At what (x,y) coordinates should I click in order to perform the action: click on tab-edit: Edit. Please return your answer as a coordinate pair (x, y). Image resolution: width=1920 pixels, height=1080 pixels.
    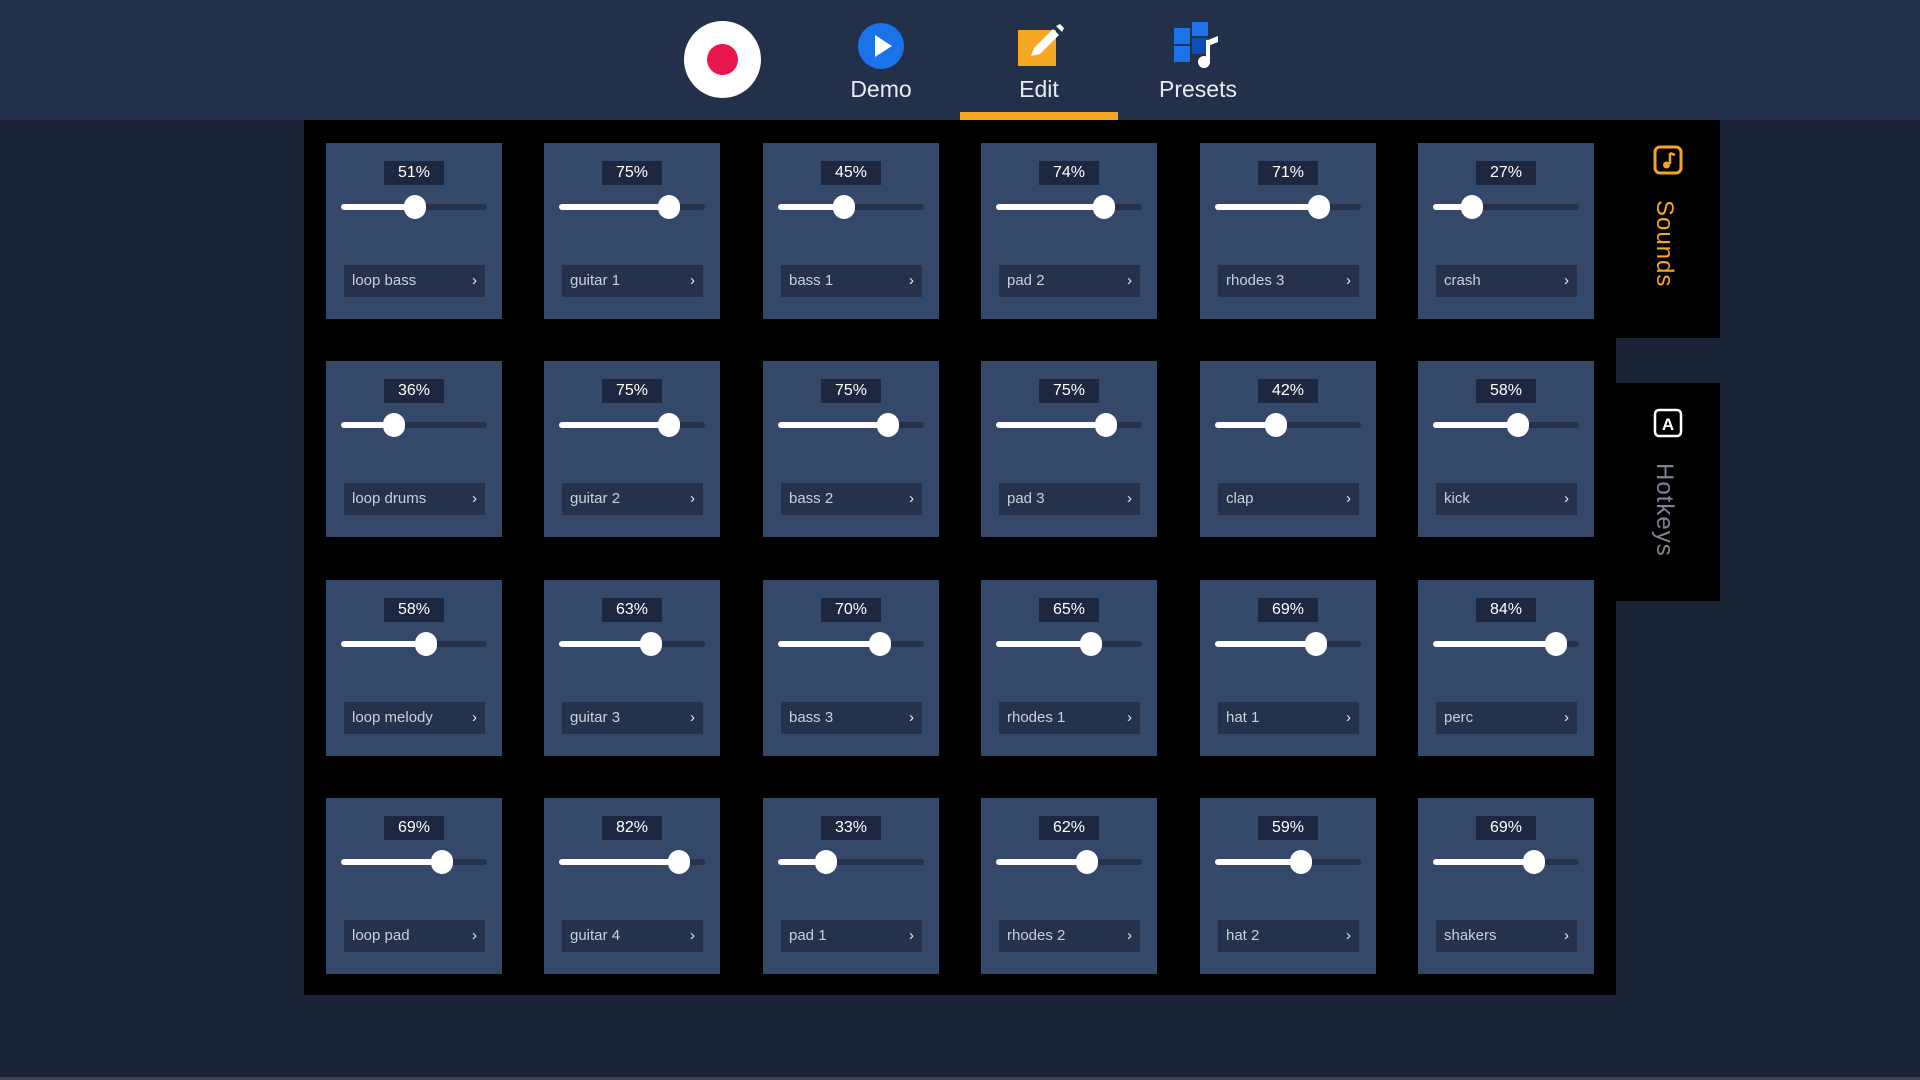
    Looking at the image, I should click on (1039, 60).